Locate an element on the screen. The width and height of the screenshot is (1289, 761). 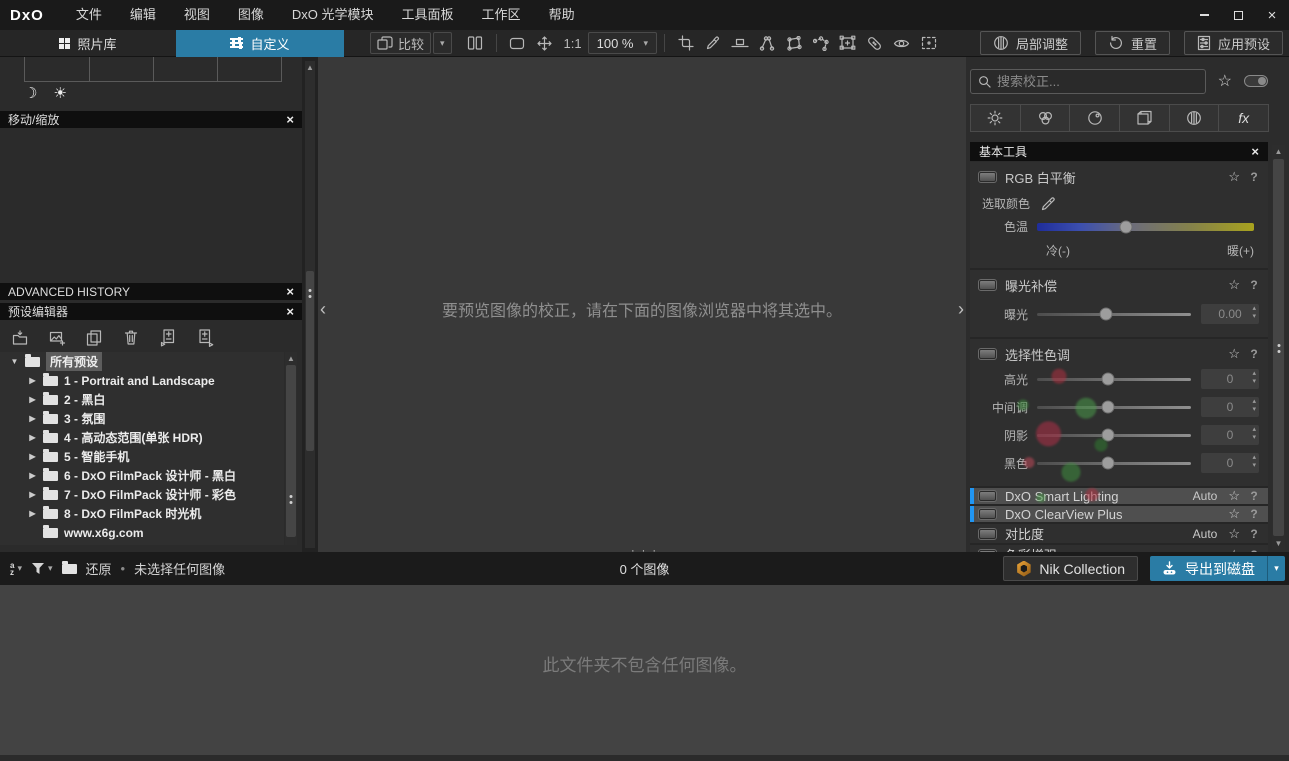
red-eye-tool-icon is located at coordinates (901, 43).